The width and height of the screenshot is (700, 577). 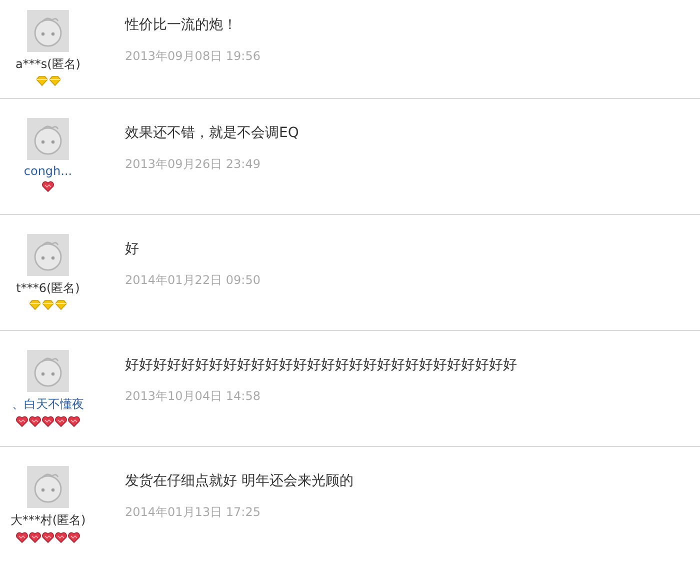 What do you see at coordinates (193, 164) in the screenshot?
I see `review-date: 2013年09月26日 23:49` at bounding box center [193, 164].